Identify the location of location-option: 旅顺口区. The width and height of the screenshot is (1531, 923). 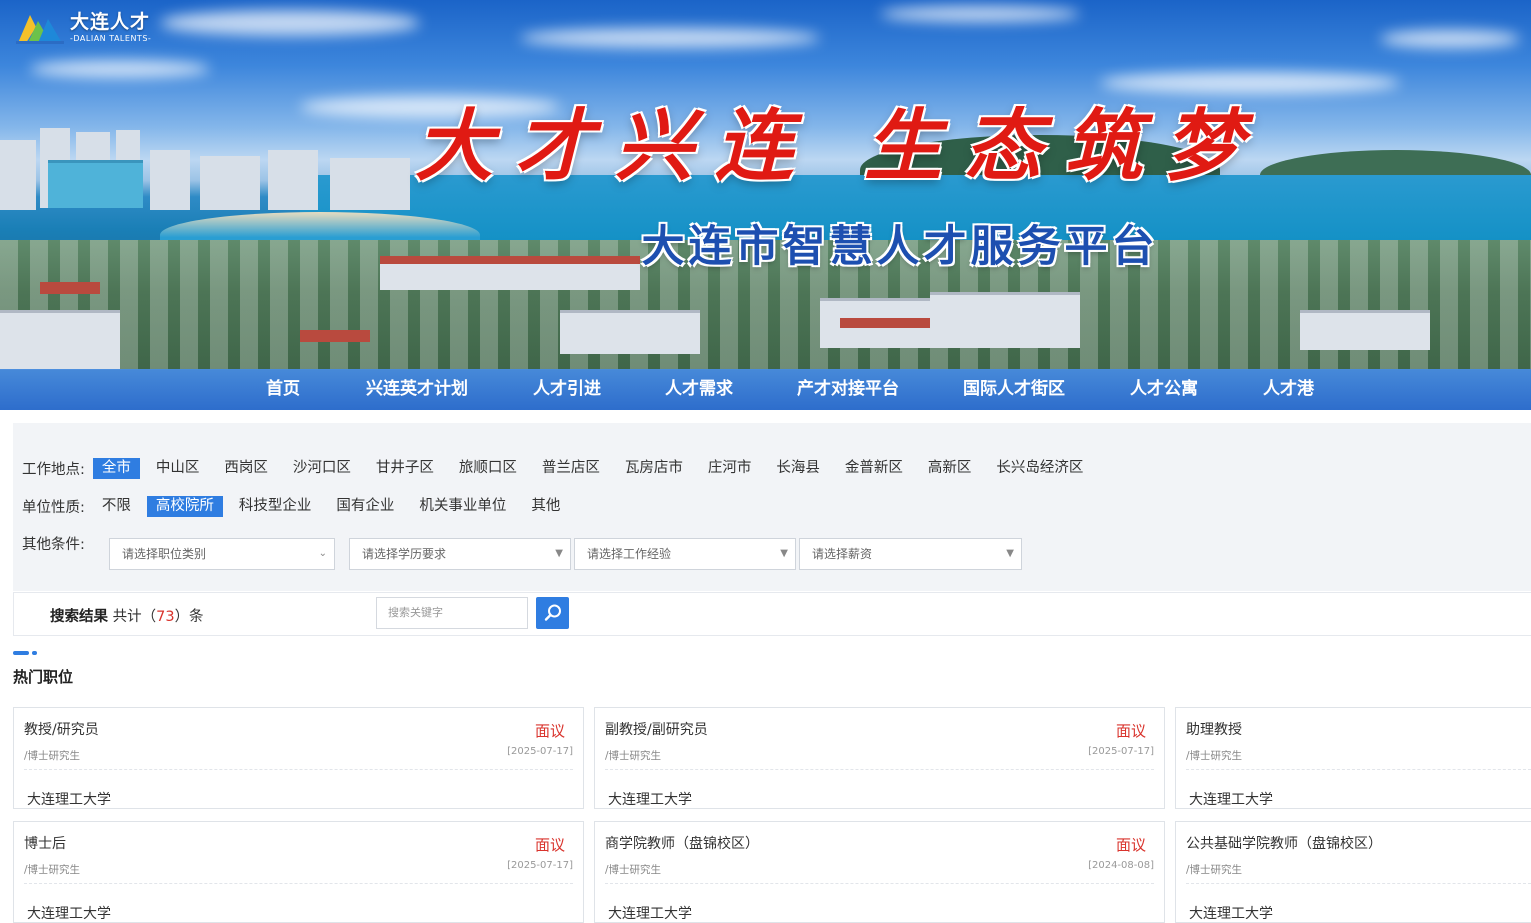
(488, 468).